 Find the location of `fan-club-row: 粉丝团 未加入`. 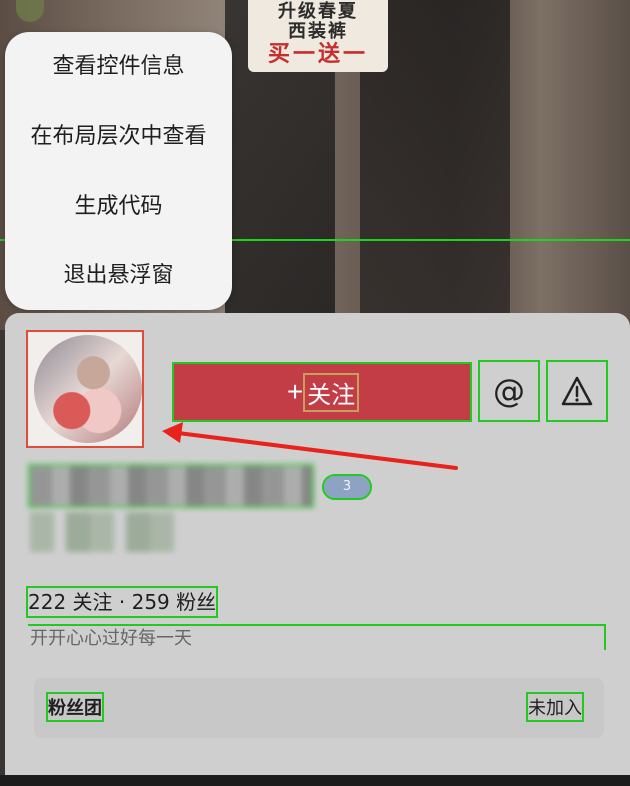

fan-club-row: 粉丝团 未加入 is located at coordinates (319, 708).